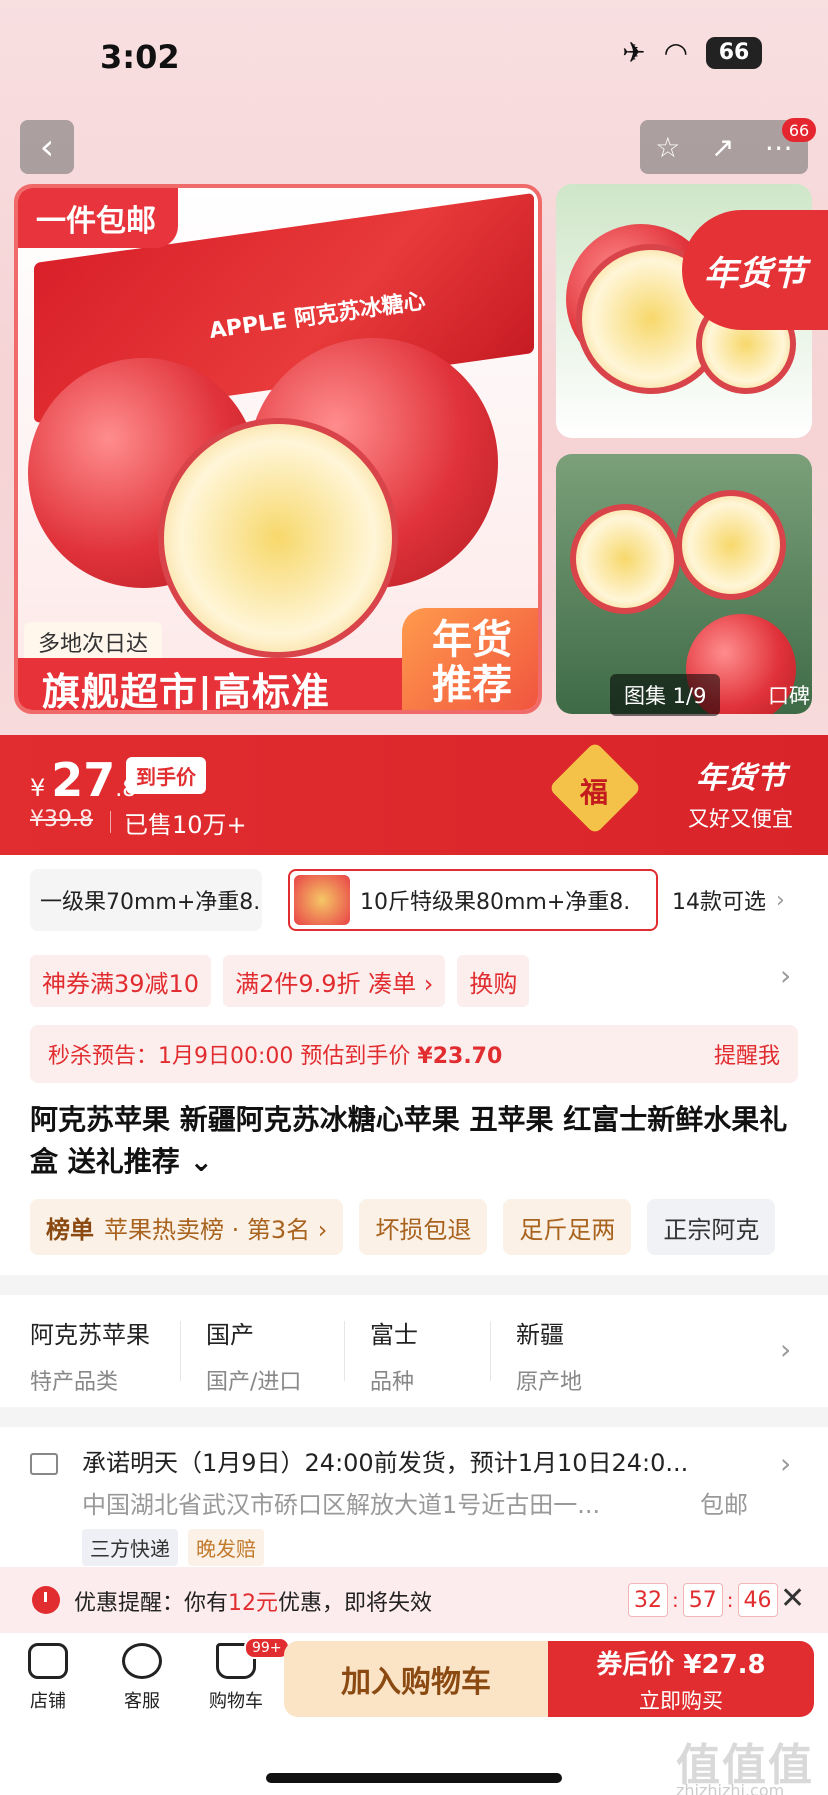 Image resolution: width=828 pixels, height=1795 pixels. What do you see at coordinates (472, 685) in the screenshot?
I see `recommend-line2: 推荐` at bounding box center [472, 685].